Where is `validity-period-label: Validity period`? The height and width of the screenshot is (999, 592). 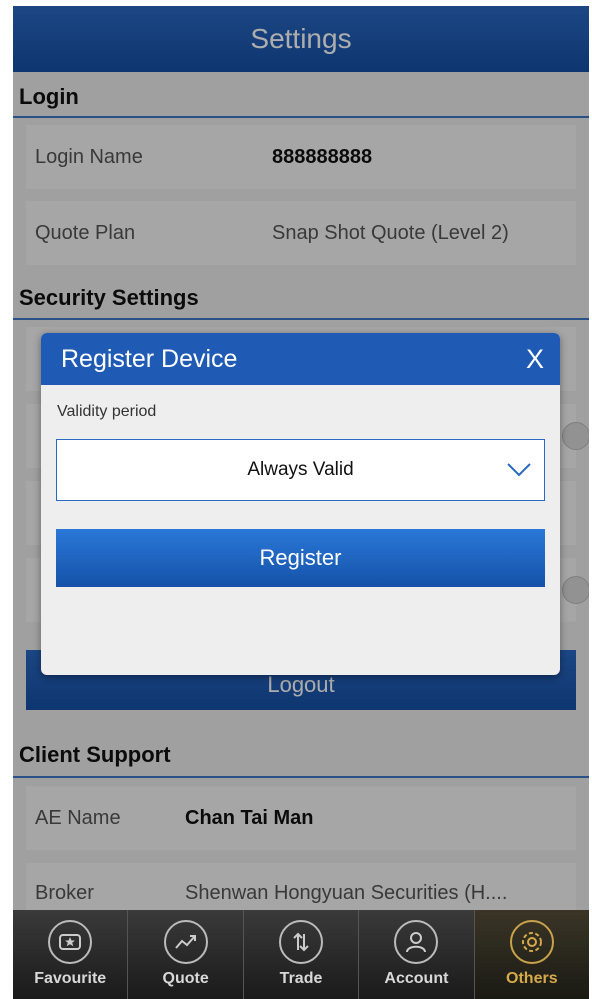
validity-period-label: Validity period is located at coordinates (107, 411).